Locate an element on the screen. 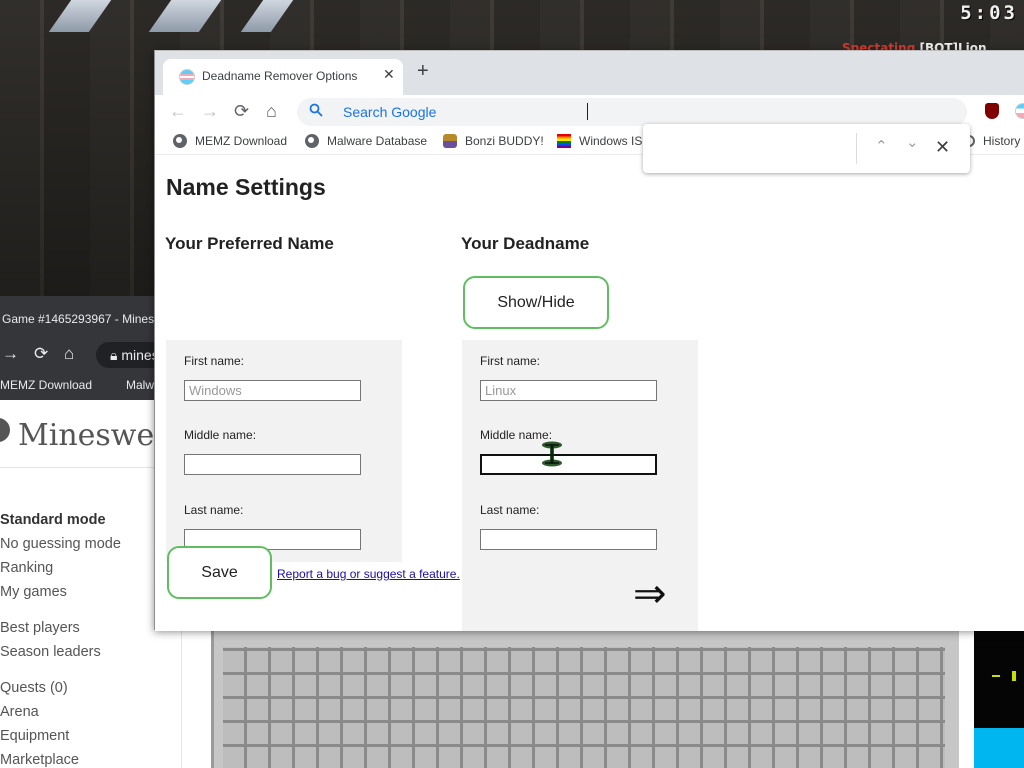 The width and height of the screenshot is (1024, 768). page-title: Name Settings is located at coordinates (246, 187).